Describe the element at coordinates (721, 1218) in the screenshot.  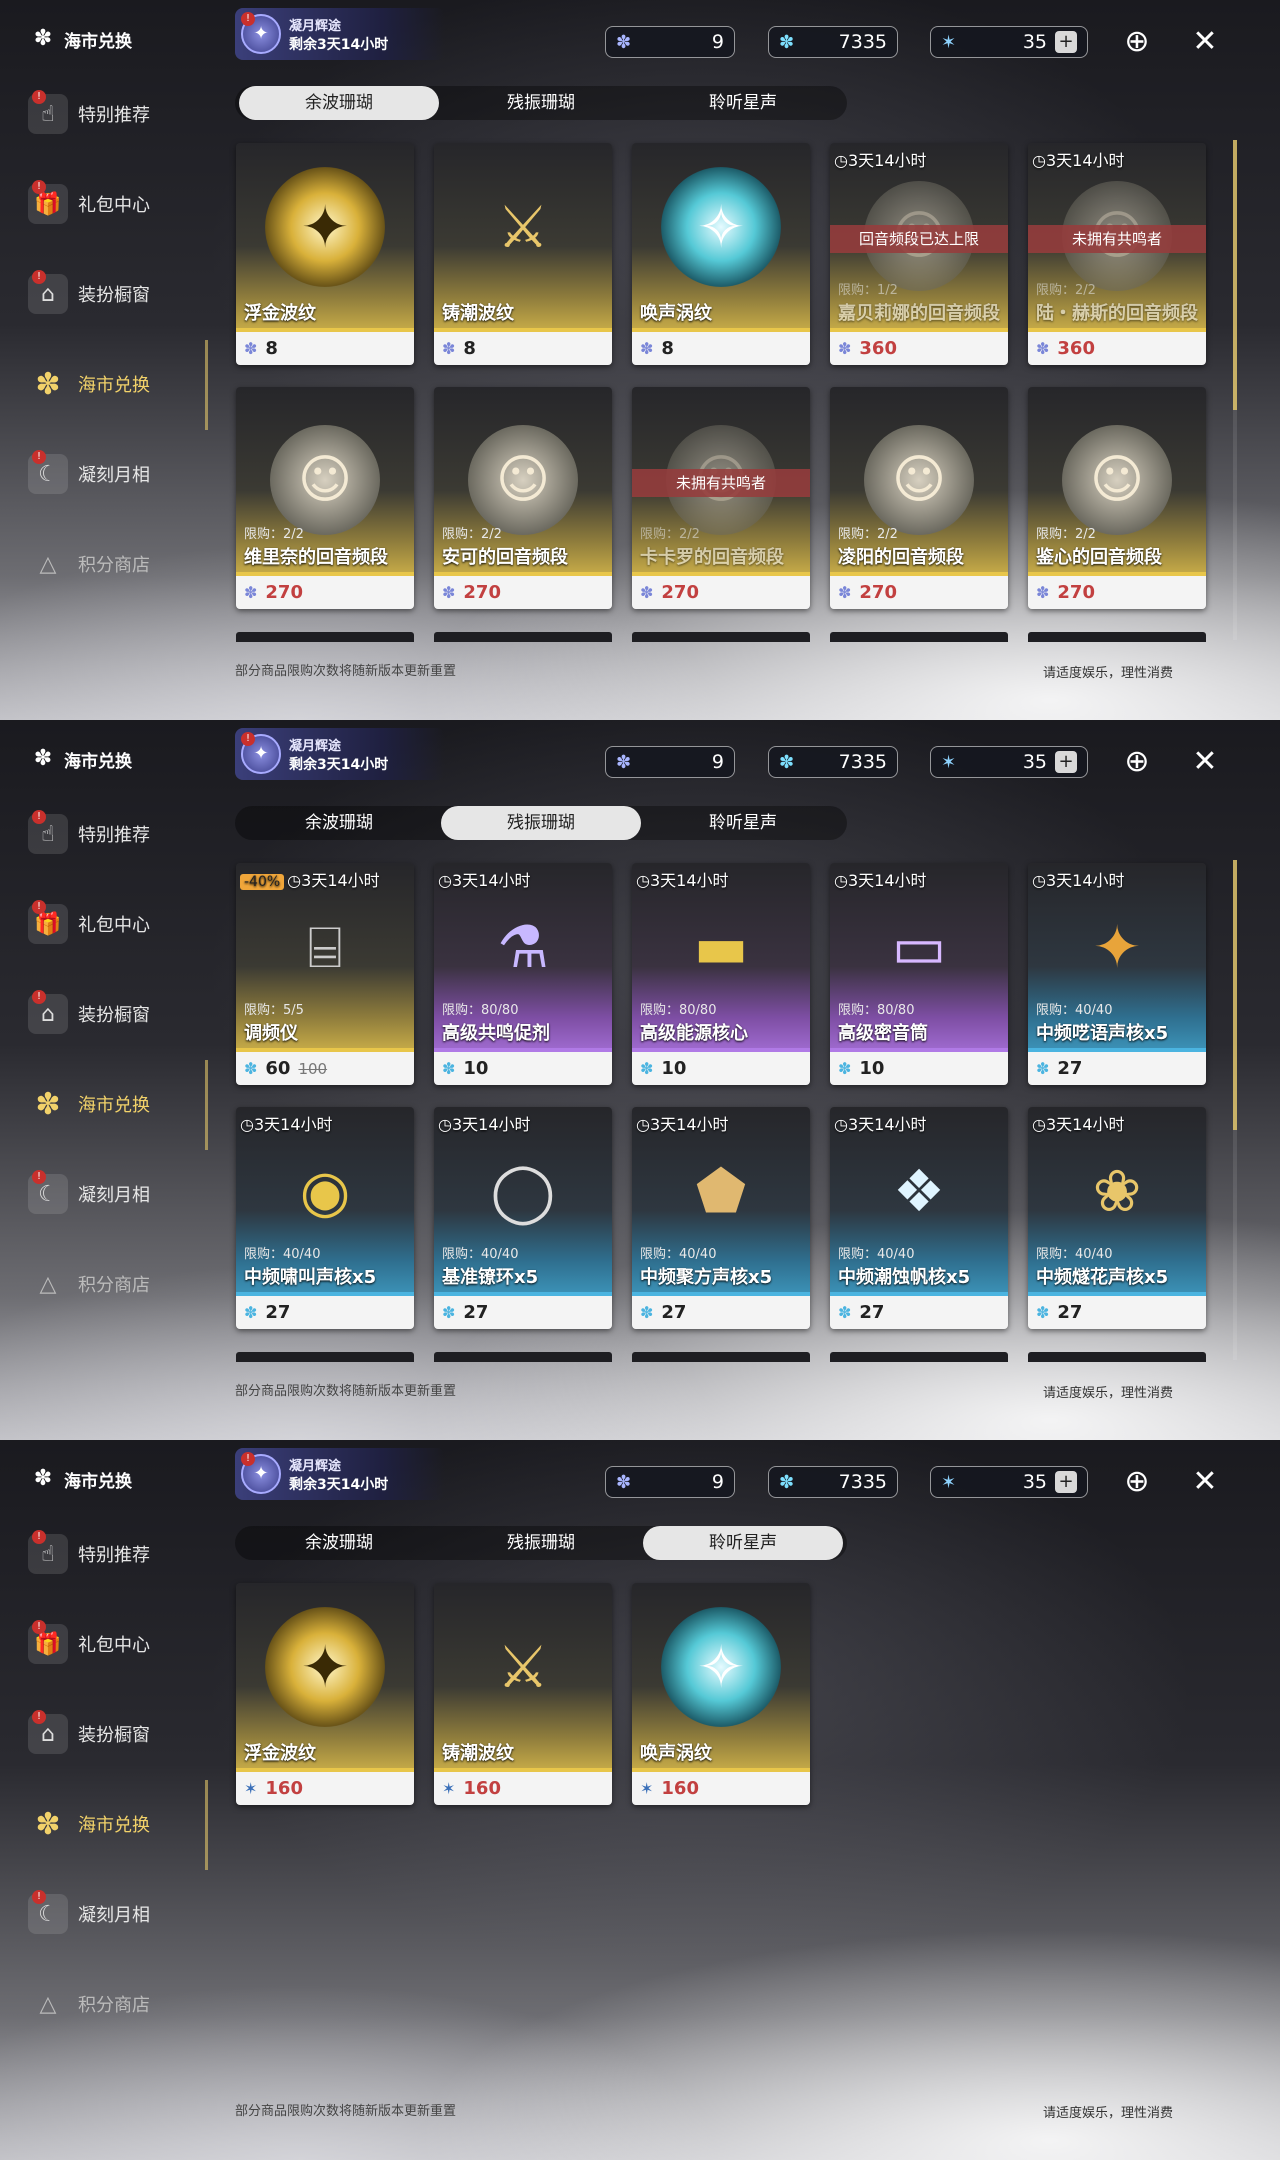
I see `shop-item-card: ⬟ ◷3天14小时 限购：40/40 中频聚方声核x5 ✽ 27` at that location.